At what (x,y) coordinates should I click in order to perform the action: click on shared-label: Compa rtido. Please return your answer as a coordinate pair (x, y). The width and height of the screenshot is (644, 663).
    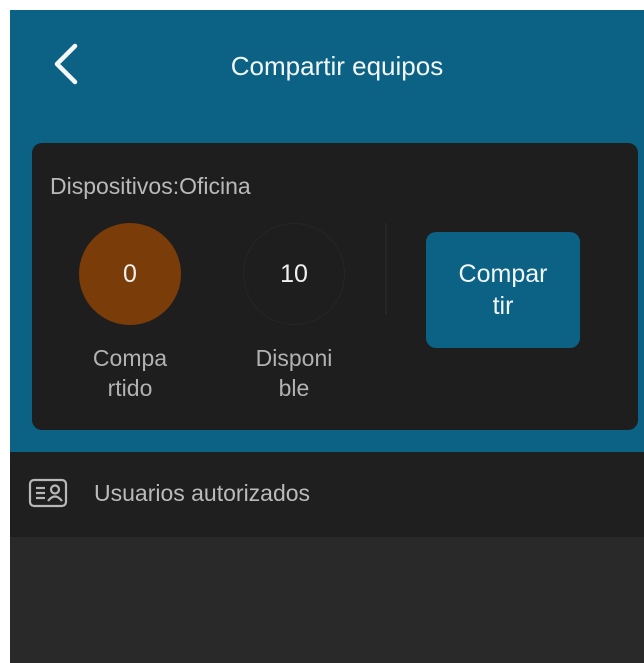
    Looking at the image, I should click on (130, 373).